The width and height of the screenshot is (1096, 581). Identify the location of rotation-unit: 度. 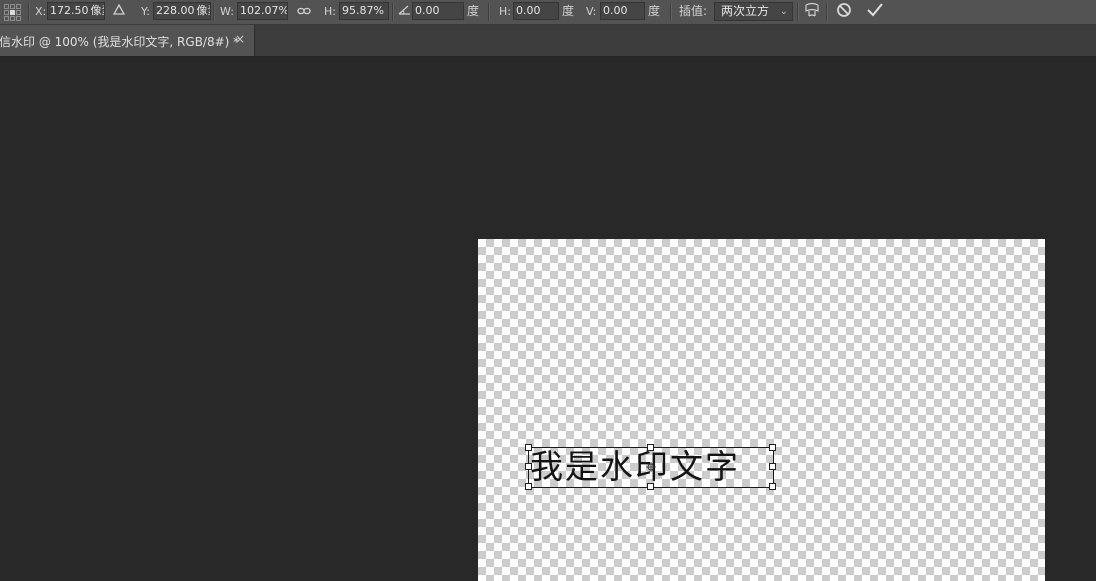
(473, 11).